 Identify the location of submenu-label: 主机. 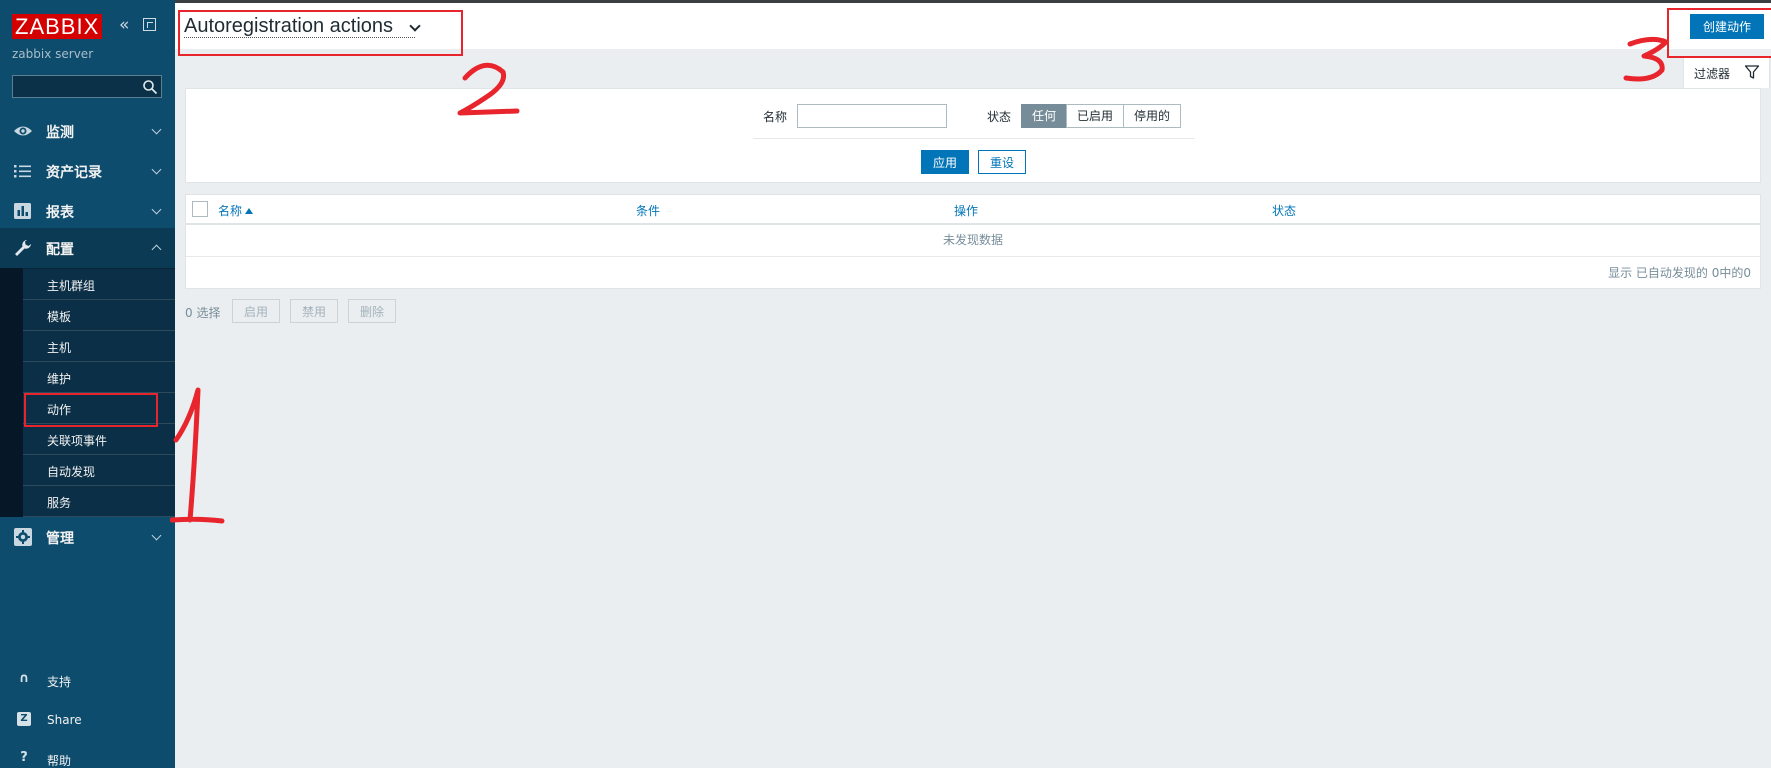
(59, 348).